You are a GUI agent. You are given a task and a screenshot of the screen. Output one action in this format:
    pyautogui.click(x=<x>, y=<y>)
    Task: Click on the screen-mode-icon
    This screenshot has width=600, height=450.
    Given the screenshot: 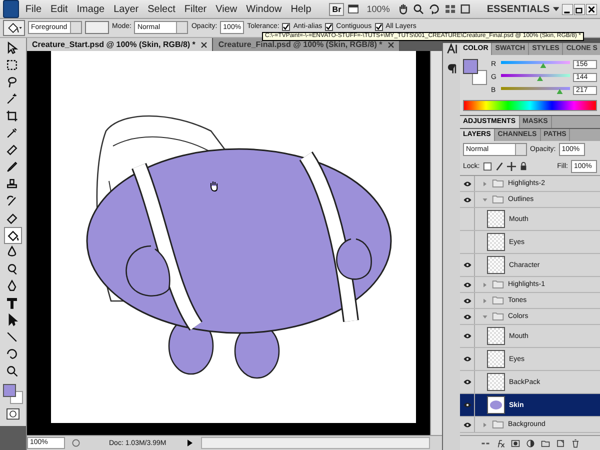 What is the action you would take?
    pyautogui.click(x=465, y=9)
    